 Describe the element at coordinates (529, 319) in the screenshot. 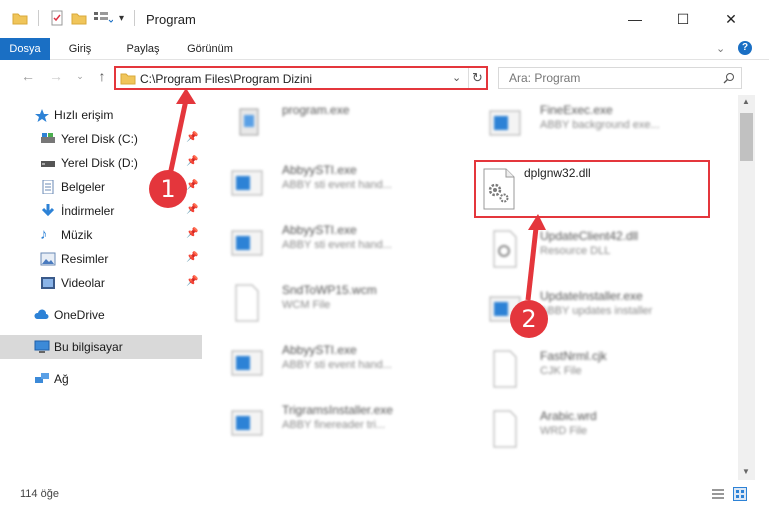

I see `step-badge-2: 2` at that location.